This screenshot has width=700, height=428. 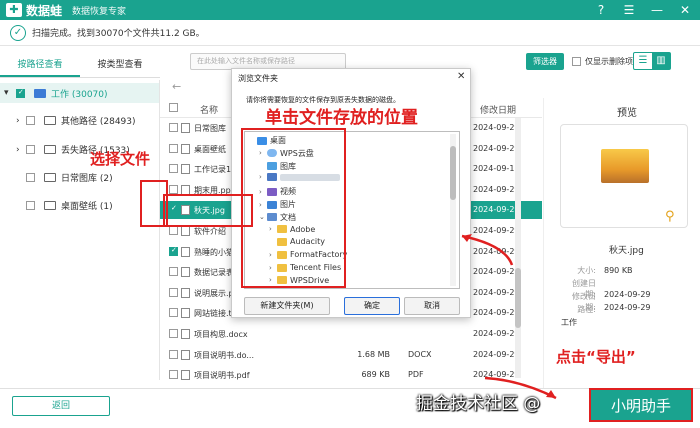 What do you see at coordinates (214, 252) in the screenshot?
I see `file-name: 熟睡的小猫` at bounding box center [214, 252].